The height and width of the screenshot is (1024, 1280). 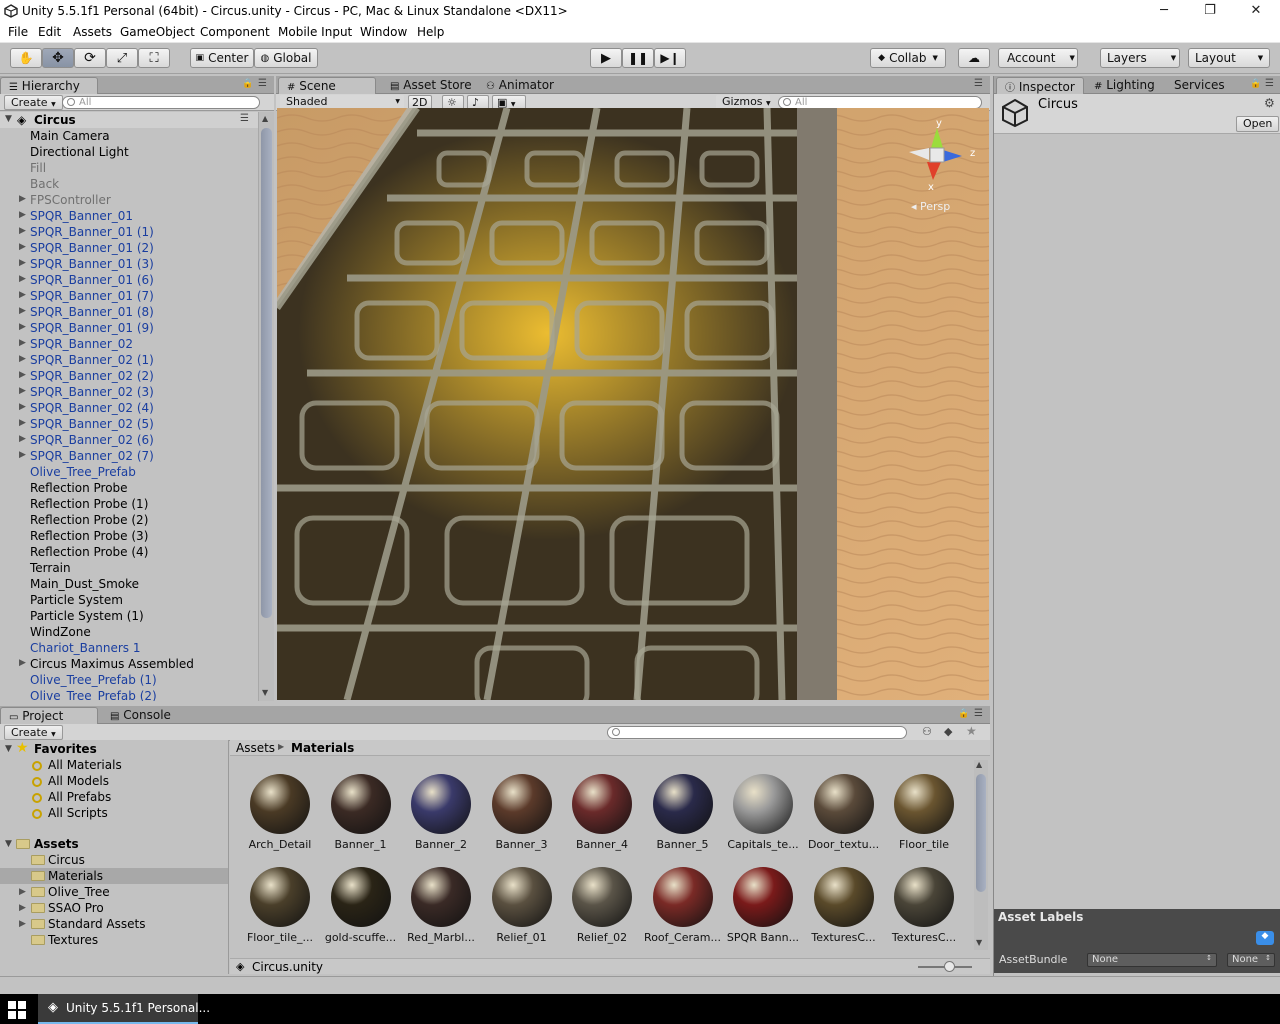 I want to click on windows-start-icon, so click(x=17, y=1010).